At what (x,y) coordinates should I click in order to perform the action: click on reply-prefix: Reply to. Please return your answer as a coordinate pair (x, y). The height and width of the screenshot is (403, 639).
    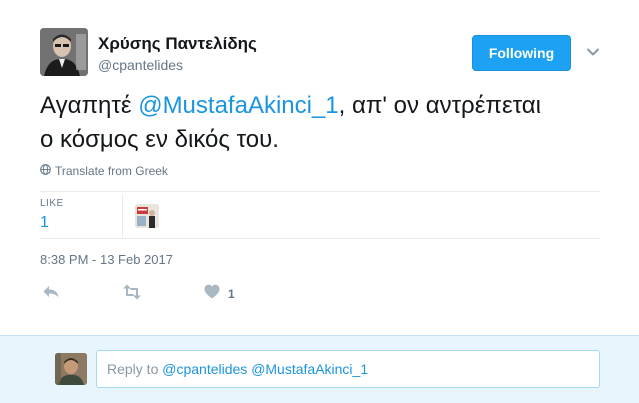
    Looking at the image, I should click on (135, 369).